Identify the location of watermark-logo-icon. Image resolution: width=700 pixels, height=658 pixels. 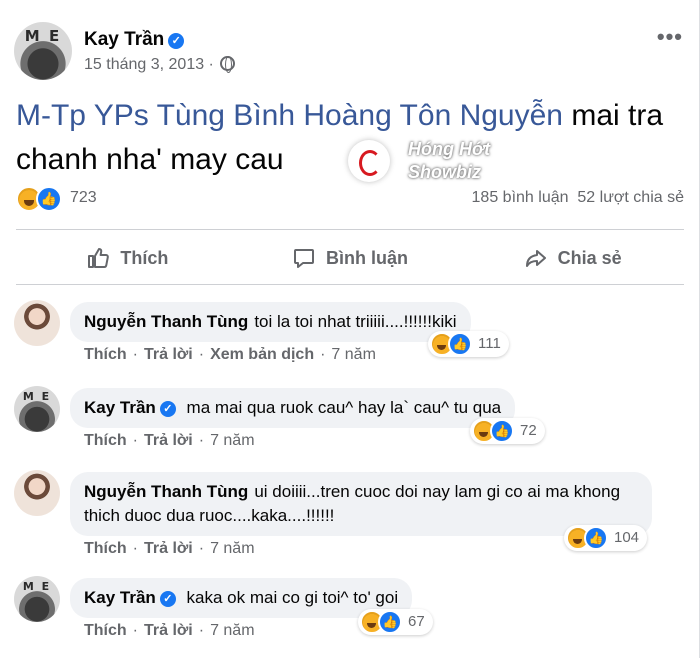
(369, 161).